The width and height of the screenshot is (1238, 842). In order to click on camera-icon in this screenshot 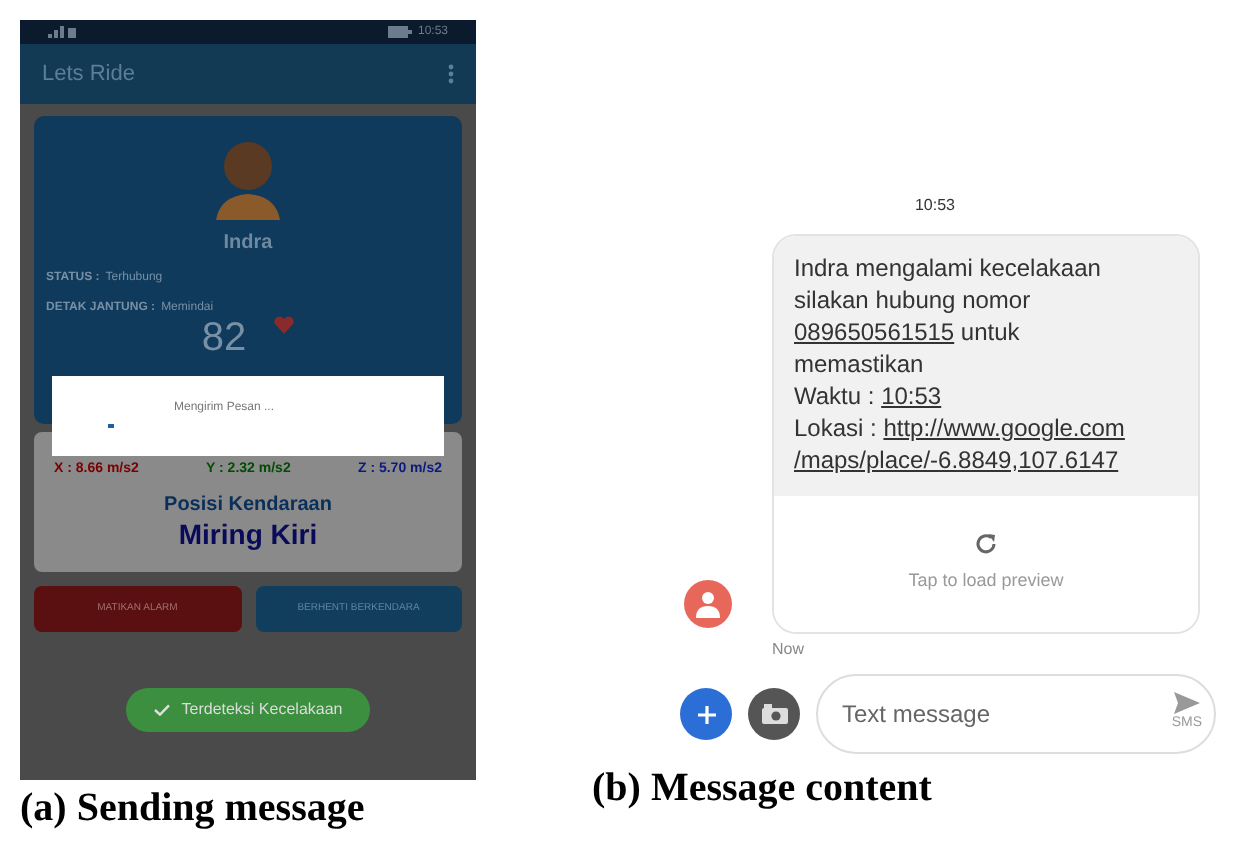, I will do `click(774, 714)`.